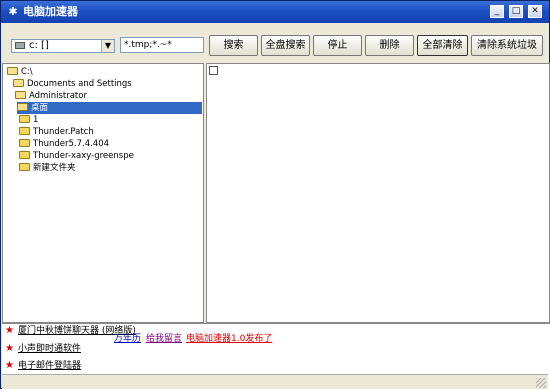 Image resolution: width=550 pixels, height=390 pixels. I want to click on tree-item: 新建文件夹, so click(47, 168).